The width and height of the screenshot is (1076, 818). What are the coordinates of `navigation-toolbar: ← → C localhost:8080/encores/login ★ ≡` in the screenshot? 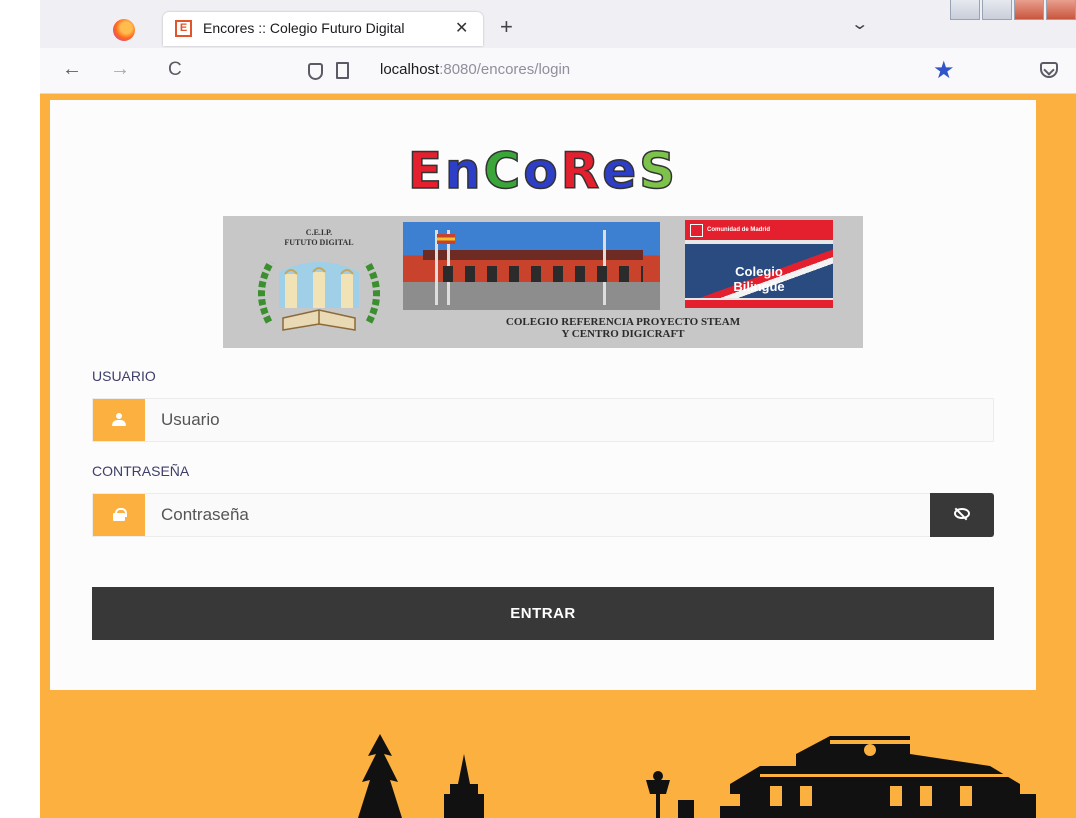 It's located at (558, 71).